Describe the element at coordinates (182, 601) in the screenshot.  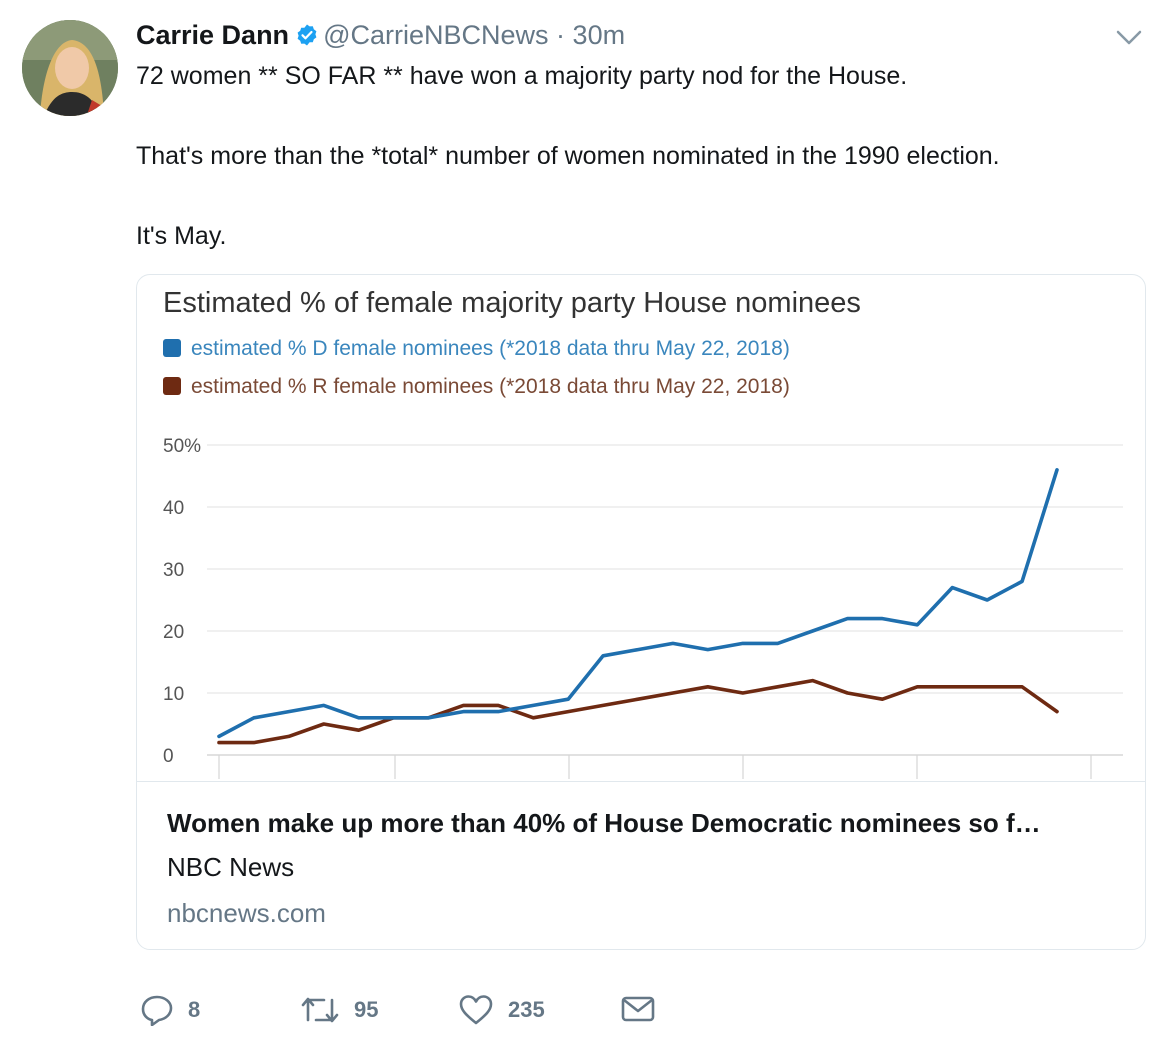
I see `y-axis-ticks: 50% 40 30 20 10 0` at that location.